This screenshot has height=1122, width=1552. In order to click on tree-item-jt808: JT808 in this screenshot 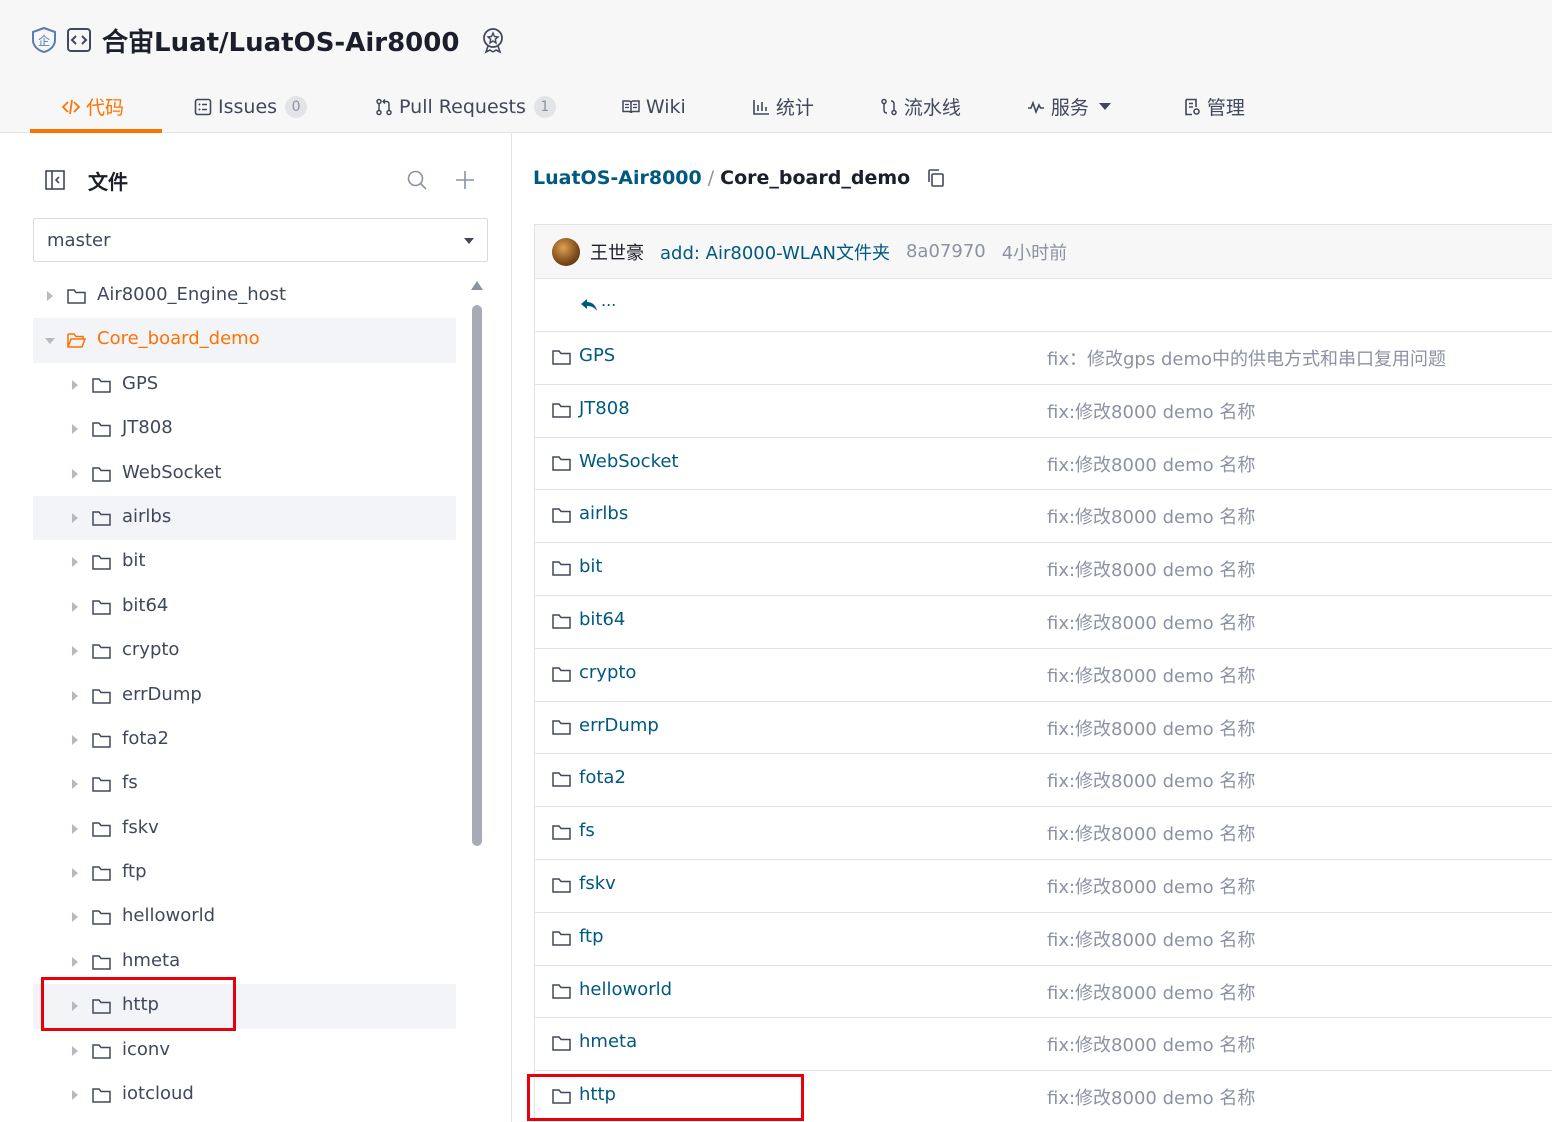, I will do `click(244, 429)`.